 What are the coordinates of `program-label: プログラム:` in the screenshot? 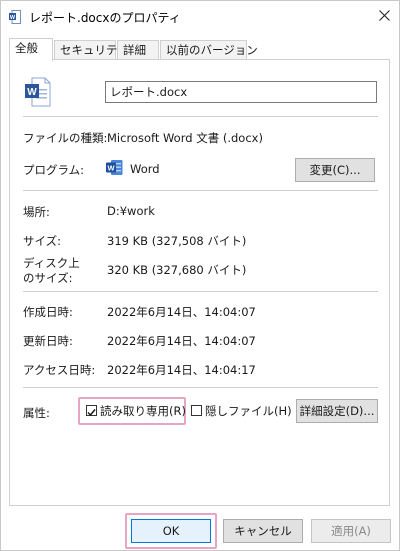 It's located at (54, 170).